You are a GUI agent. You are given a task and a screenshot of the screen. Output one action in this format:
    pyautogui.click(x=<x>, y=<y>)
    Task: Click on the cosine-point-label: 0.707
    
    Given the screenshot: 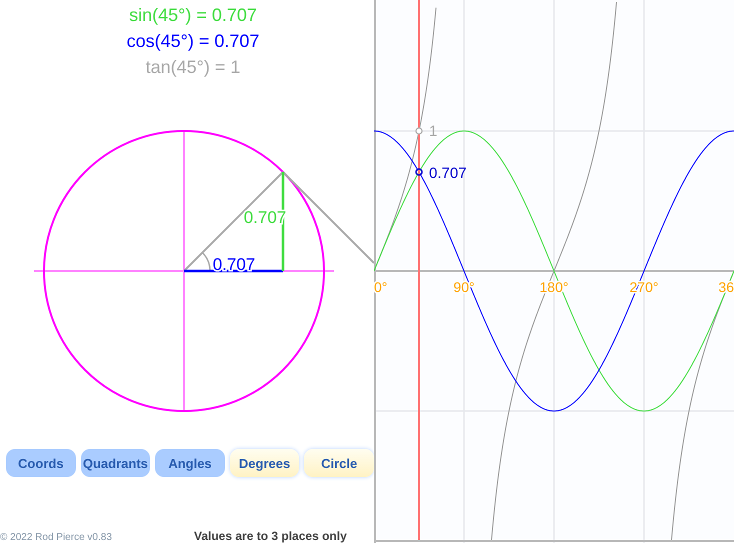 What is the action you would take?
    pyautogui.click(x=448, y=173)
    